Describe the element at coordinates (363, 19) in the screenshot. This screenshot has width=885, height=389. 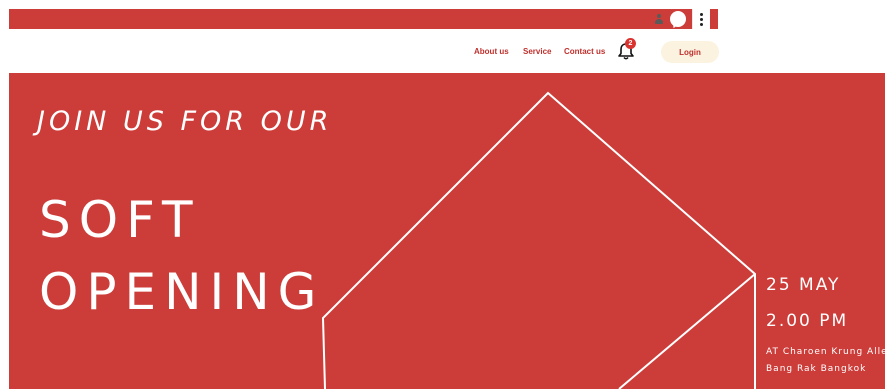
I see `top-utility-bar` at that location.